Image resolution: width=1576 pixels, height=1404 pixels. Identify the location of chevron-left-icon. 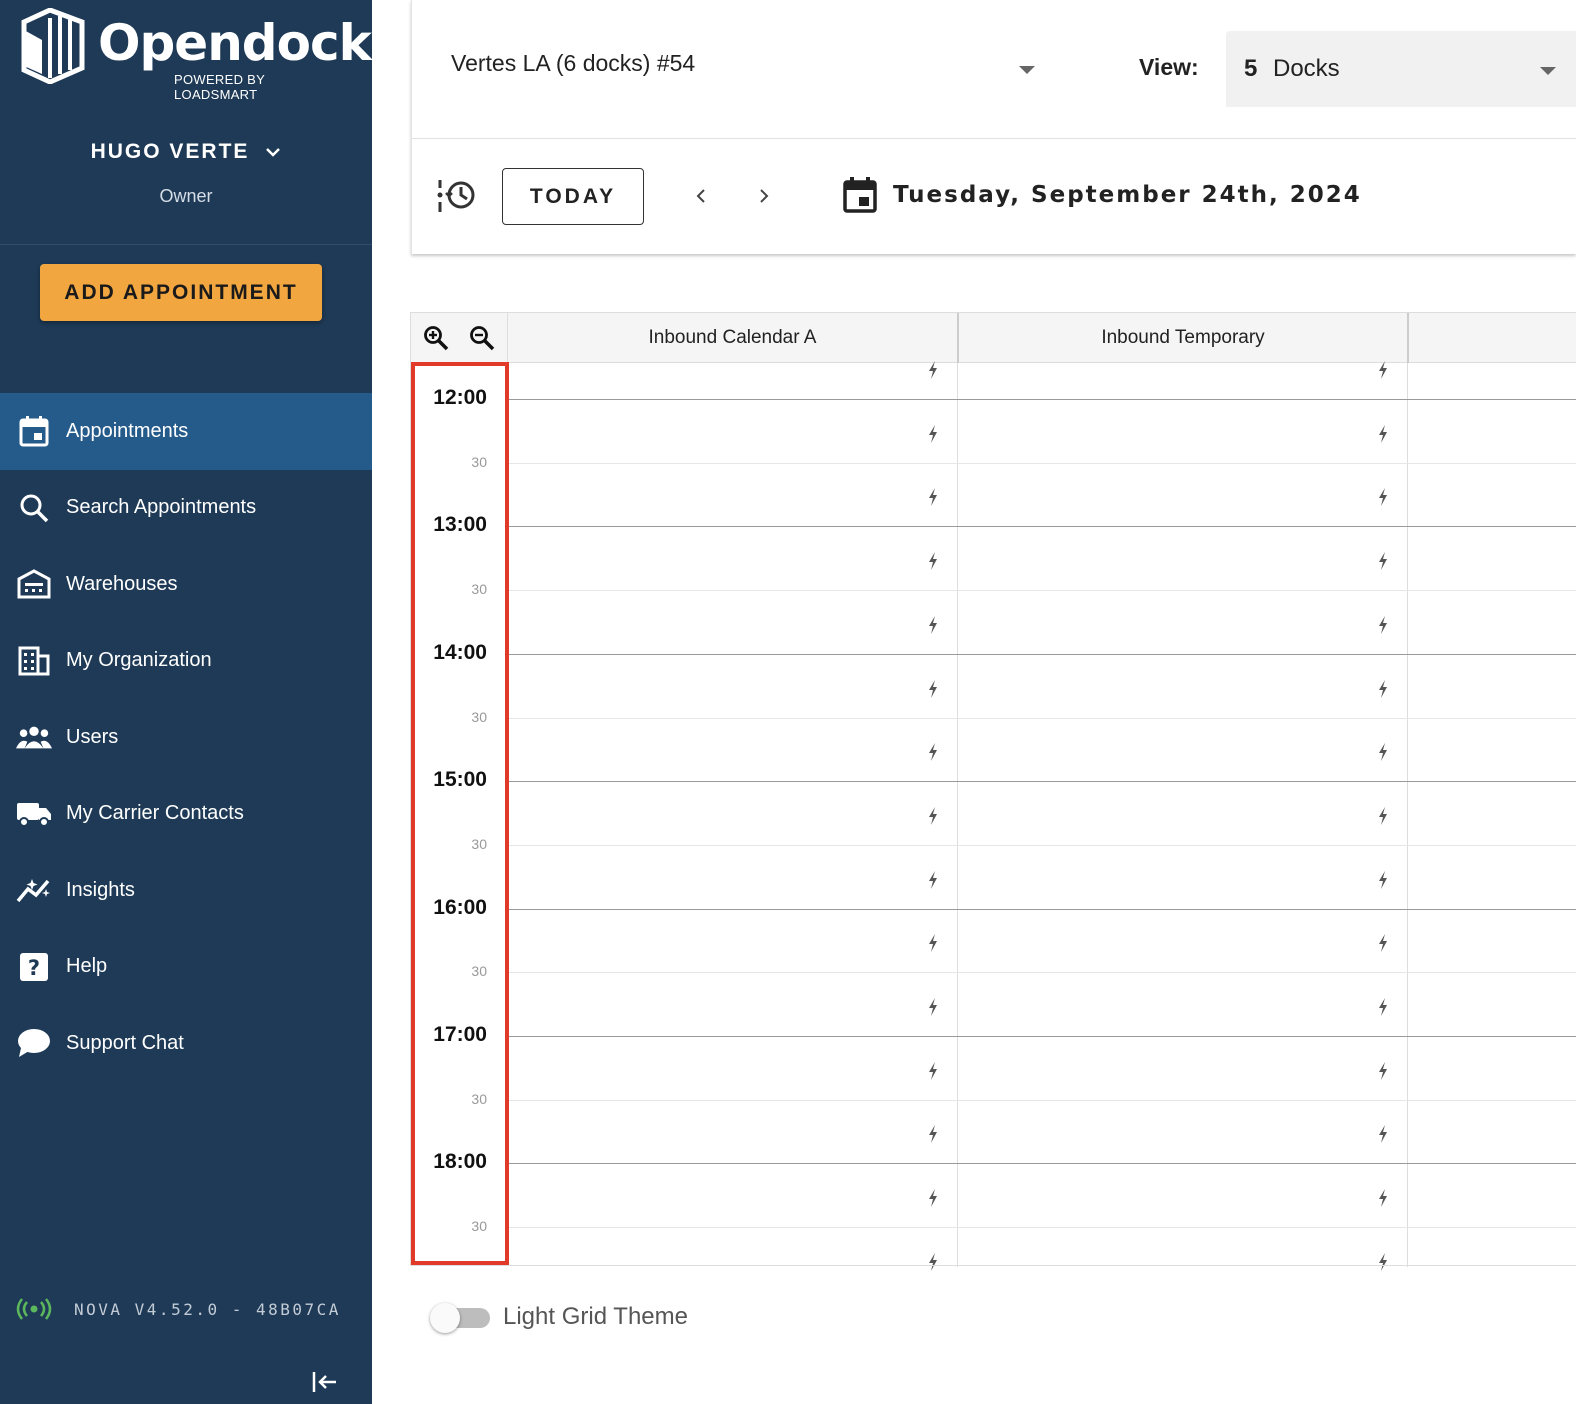
(700, 196).